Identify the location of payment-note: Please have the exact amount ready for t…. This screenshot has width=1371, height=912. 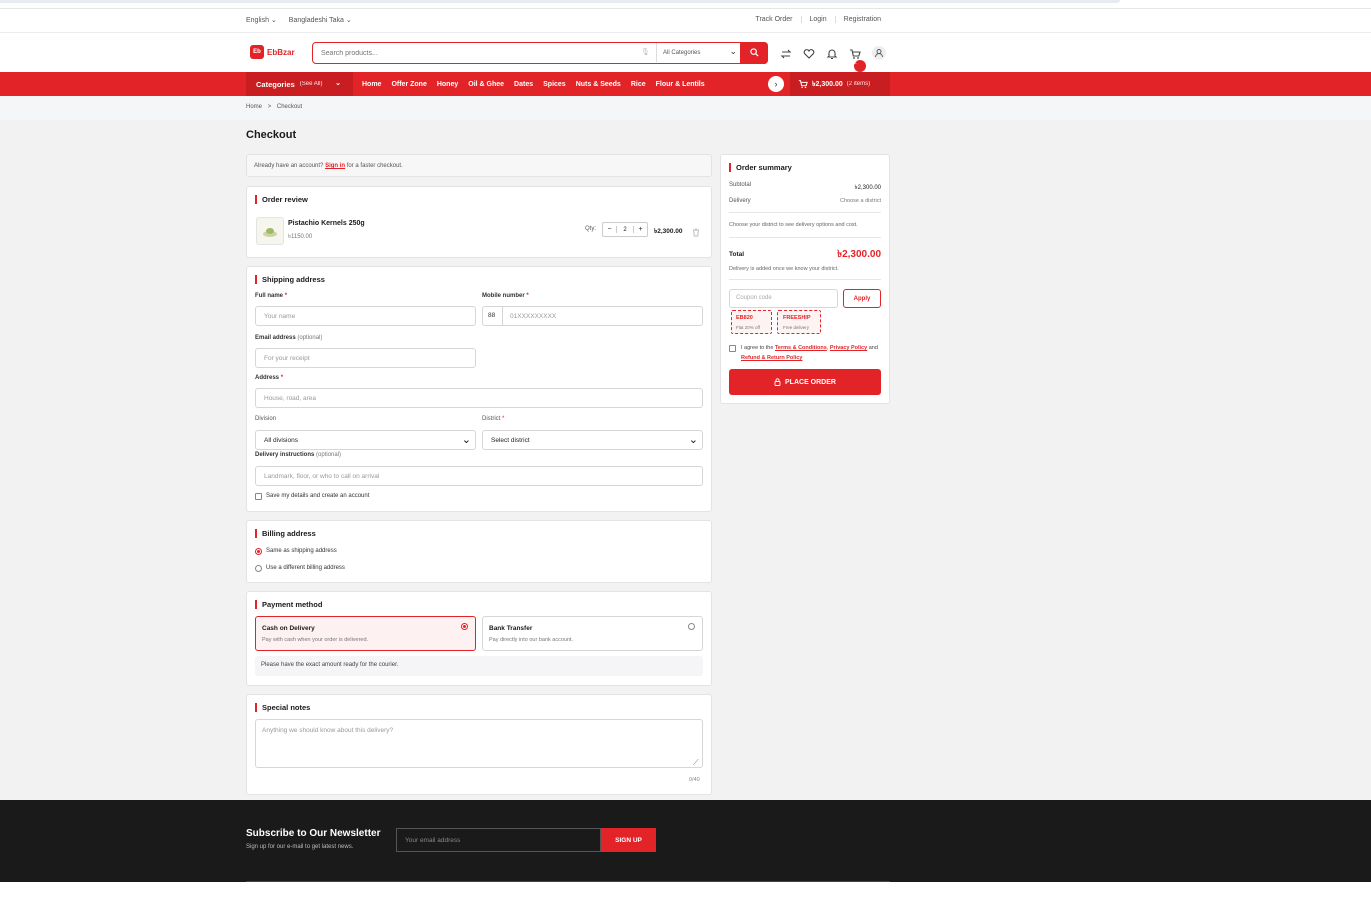
(479, 666).